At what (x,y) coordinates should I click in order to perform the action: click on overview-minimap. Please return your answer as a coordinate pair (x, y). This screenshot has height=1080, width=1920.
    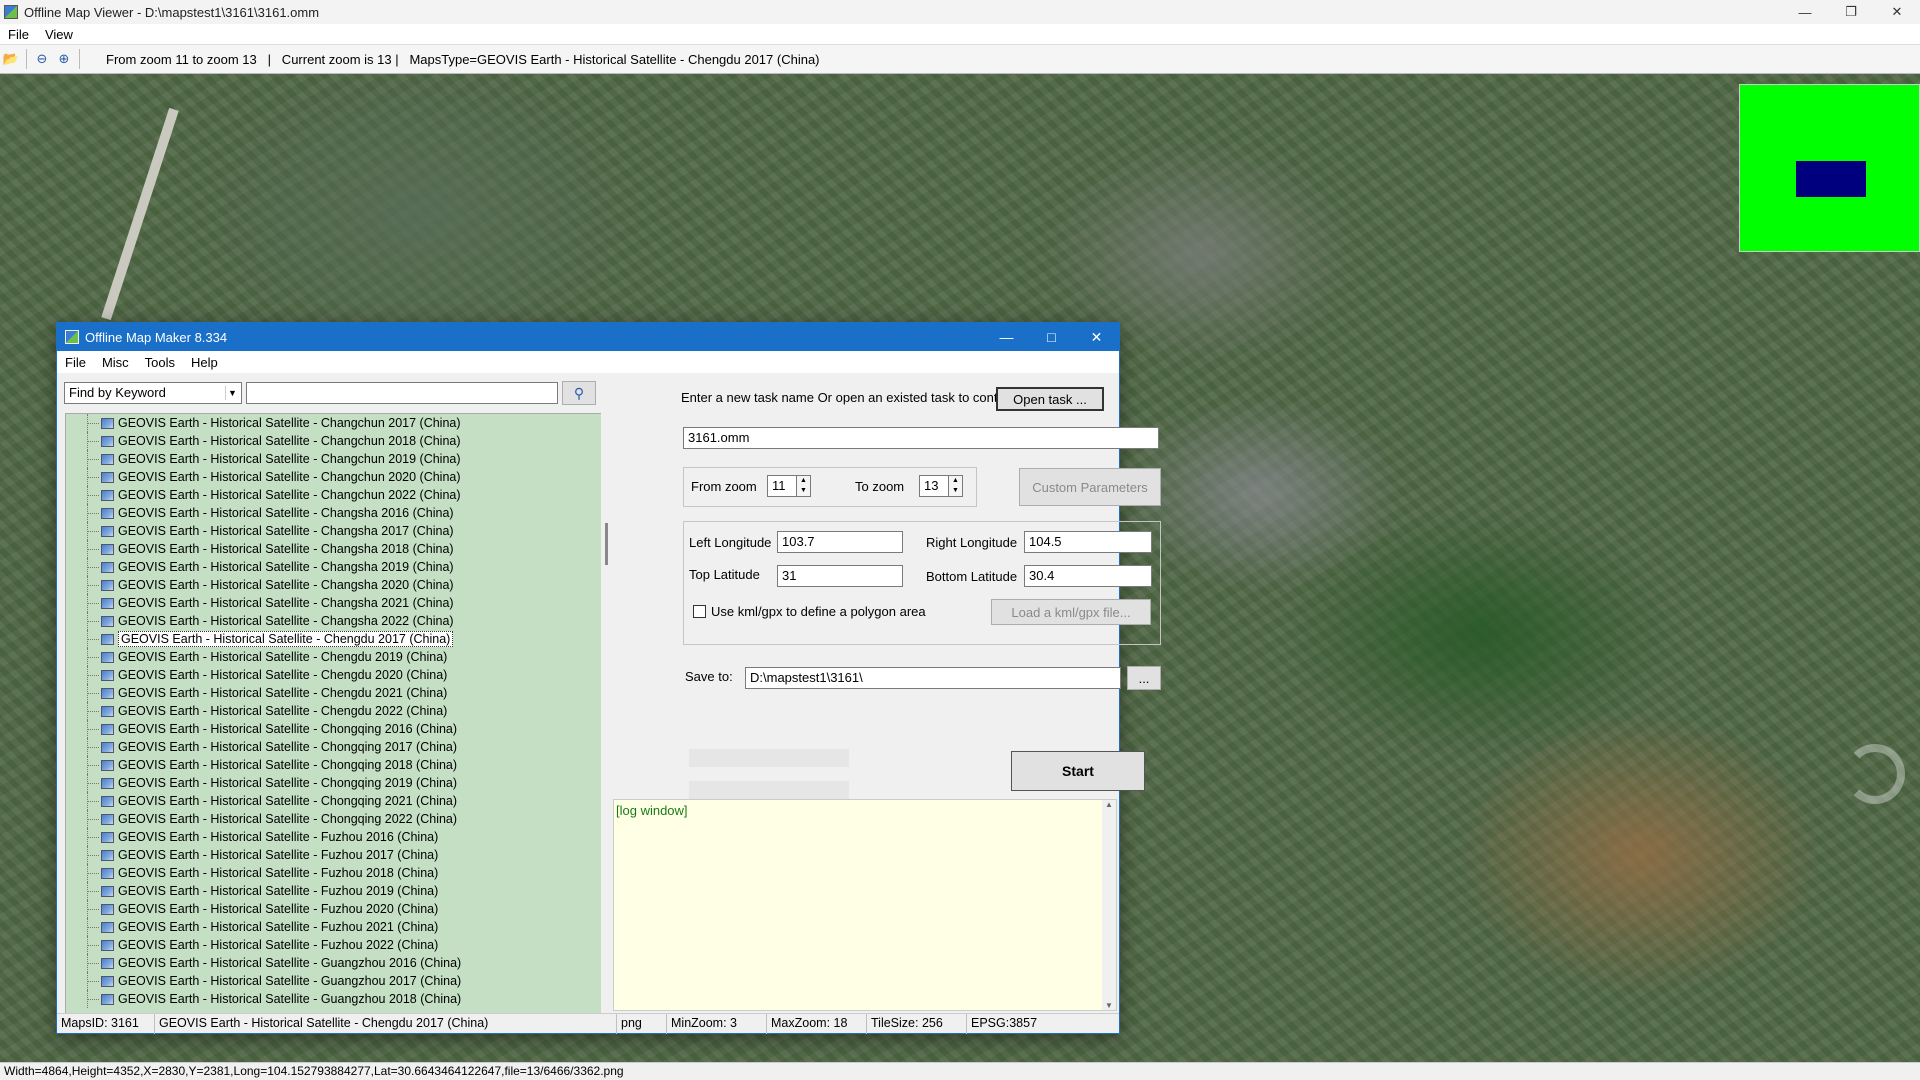
    Looking at the image, I should click on (1829, 168).